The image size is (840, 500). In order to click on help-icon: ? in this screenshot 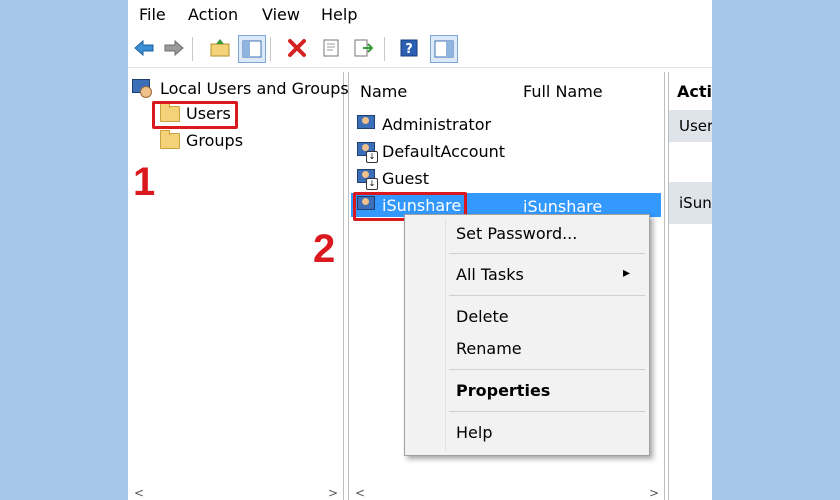, I will do `click(409, 48)`.